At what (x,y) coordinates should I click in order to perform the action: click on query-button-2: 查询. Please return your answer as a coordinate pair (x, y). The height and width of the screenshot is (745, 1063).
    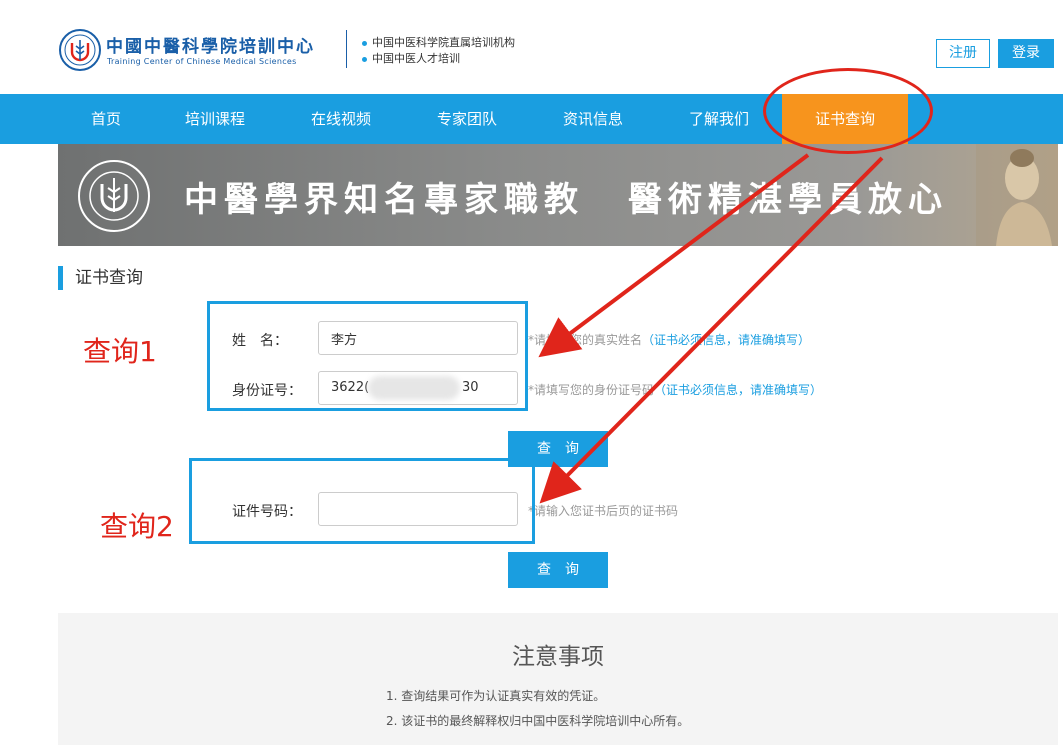
    Looking at the image, I should click on (558, 570).